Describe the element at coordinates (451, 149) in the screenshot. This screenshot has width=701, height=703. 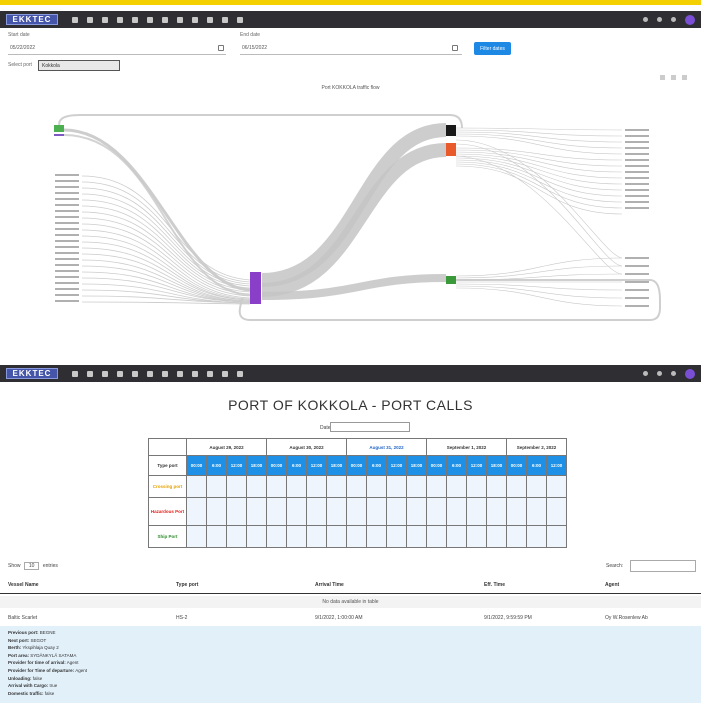
I see `sankey-node-orange` at that location.